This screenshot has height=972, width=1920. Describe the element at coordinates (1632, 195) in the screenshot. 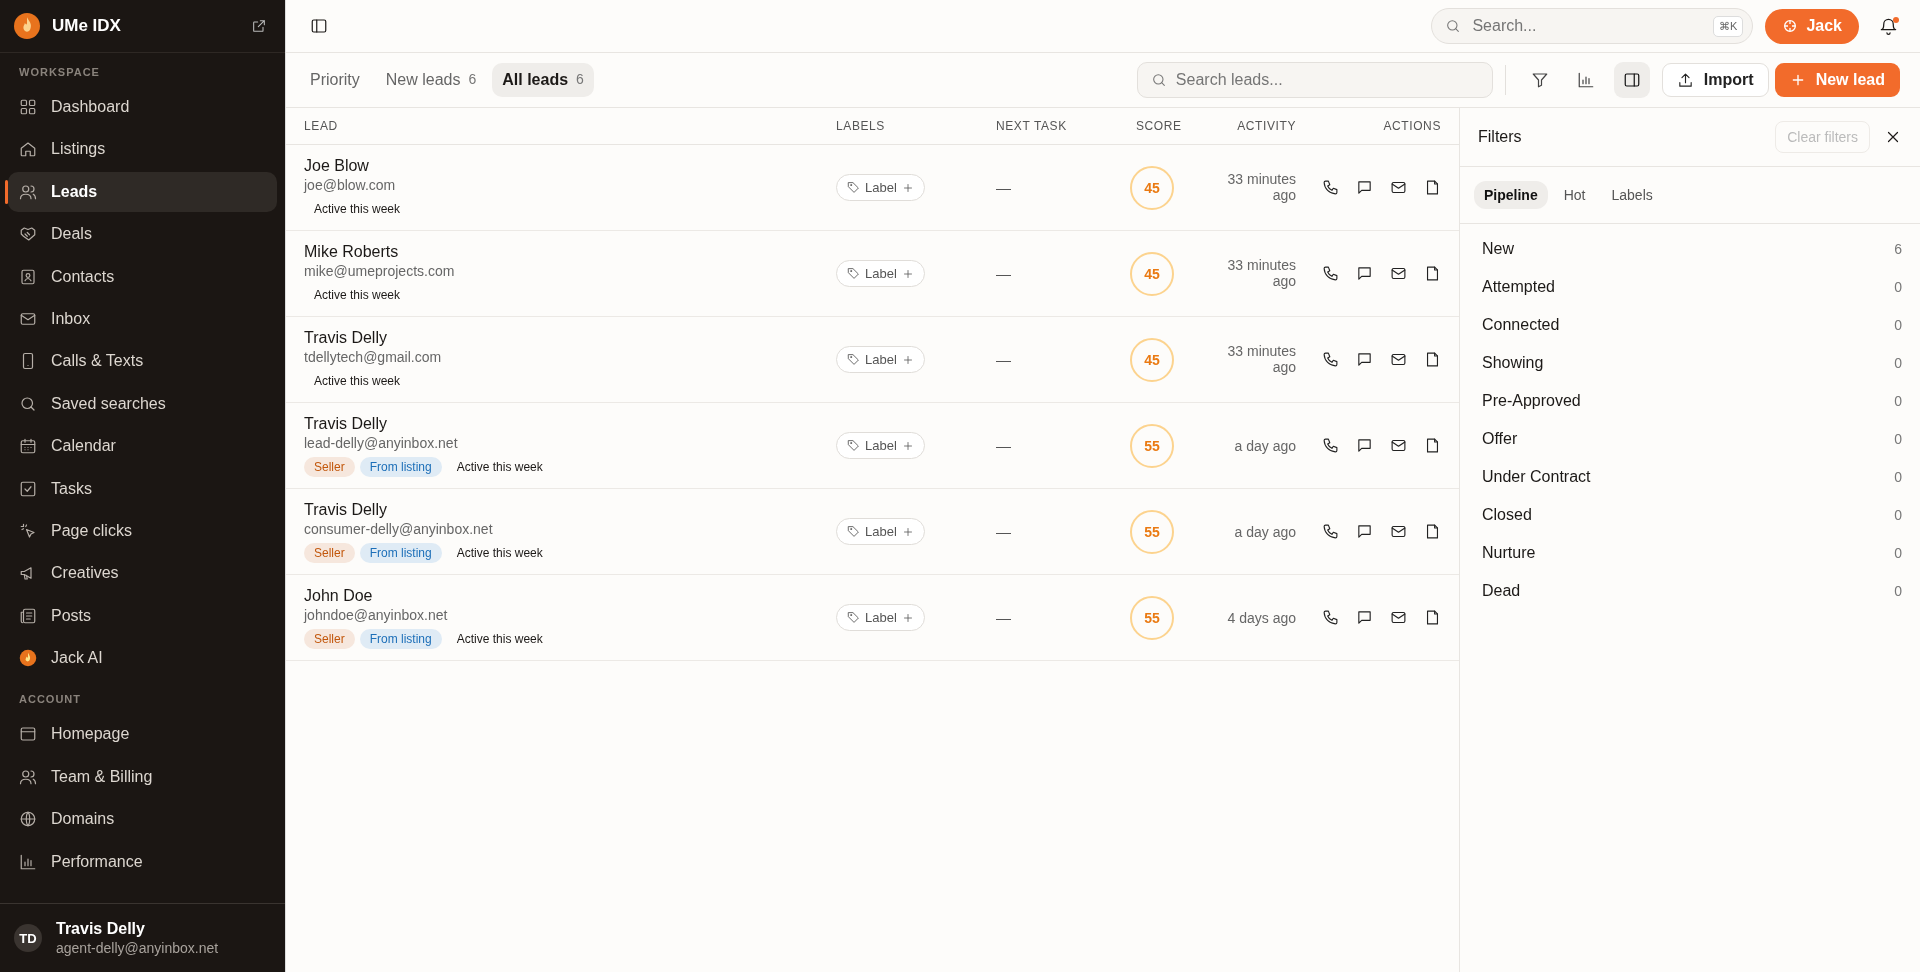

I see `filter-tab: Labels` at that location.